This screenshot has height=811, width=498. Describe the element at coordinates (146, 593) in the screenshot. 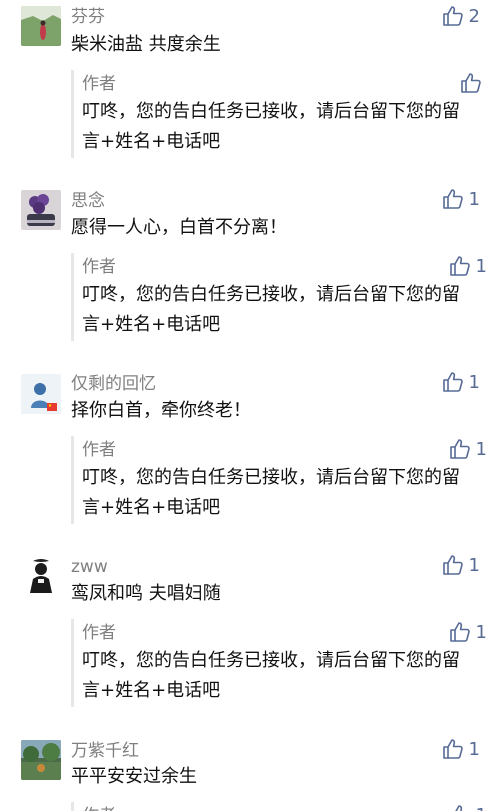

I see `comment-text: 鸾凤和鸣 夫唱妇随` at that location.